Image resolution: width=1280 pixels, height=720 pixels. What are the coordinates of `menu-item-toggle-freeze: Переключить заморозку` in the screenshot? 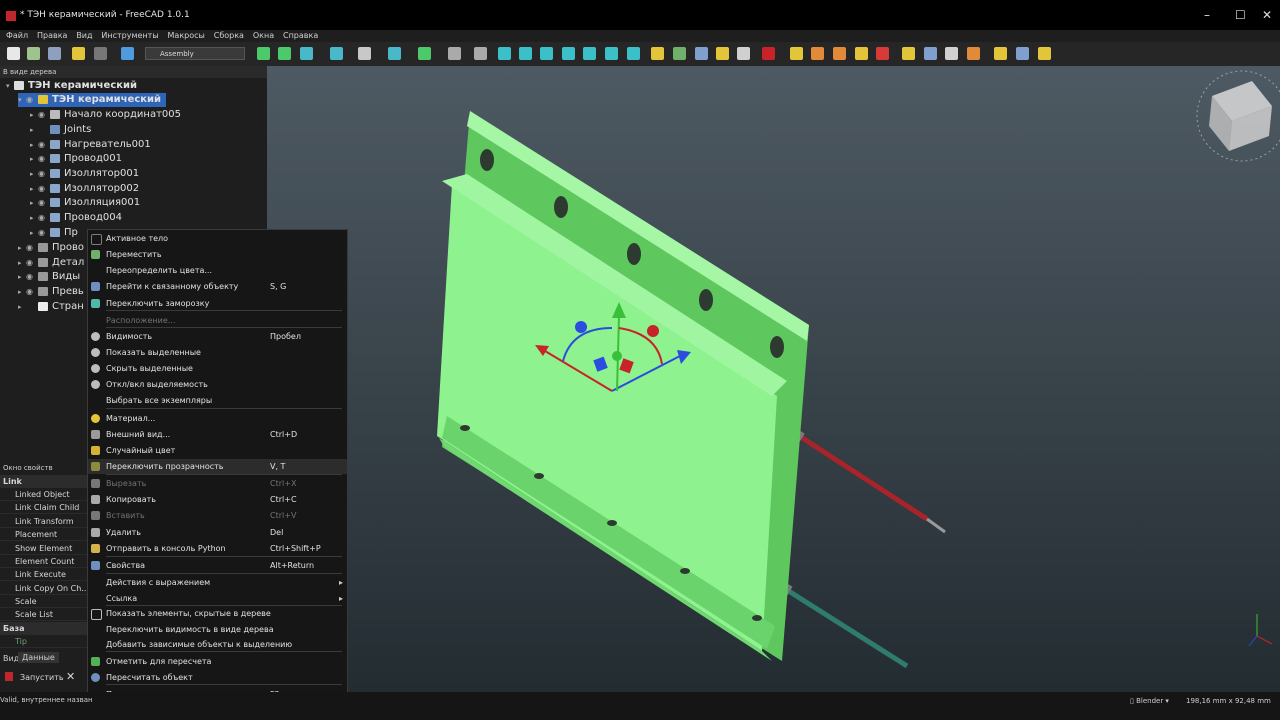 It's located at (217, 303).